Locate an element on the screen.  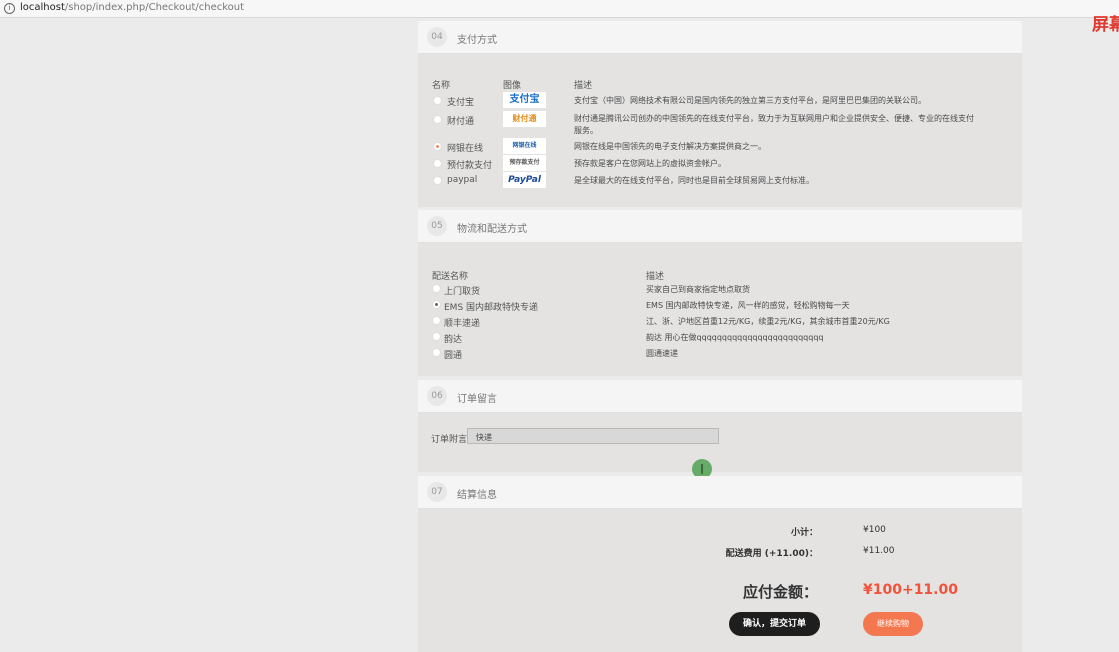
payment-name-prepay: 预付款支付 is located at coordinates (469, 164).